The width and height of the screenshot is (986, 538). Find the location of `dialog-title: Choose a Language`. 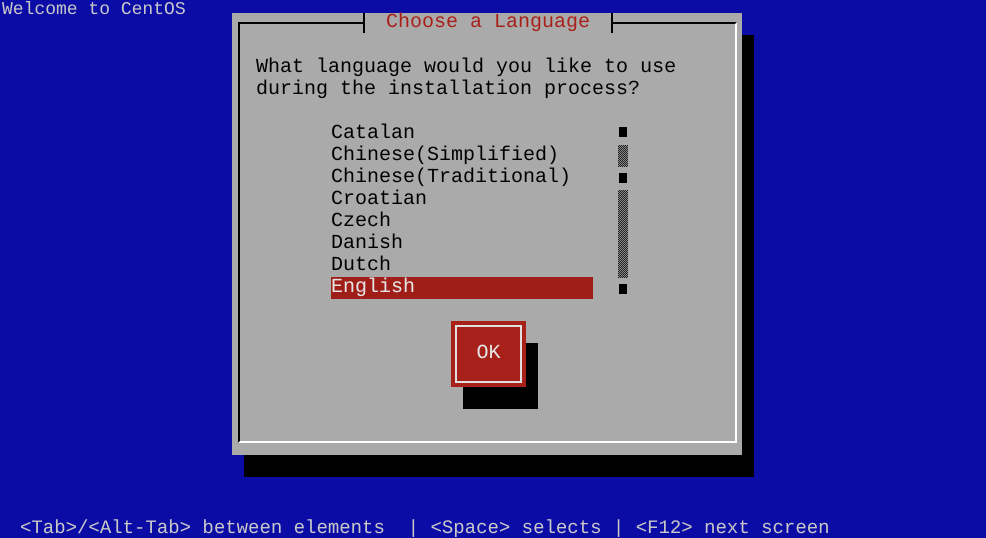

dialog-title: Choose a Language is located at coordinates (488, 23).